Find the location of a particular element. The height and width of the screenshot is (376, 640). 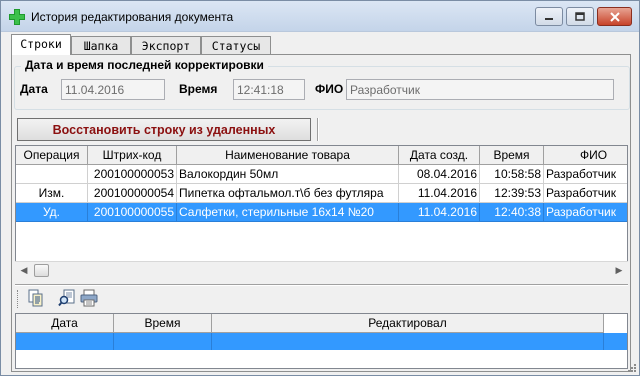

horizontal-scrollbar: ◀ ▶ is located at coordinates (321, 269).